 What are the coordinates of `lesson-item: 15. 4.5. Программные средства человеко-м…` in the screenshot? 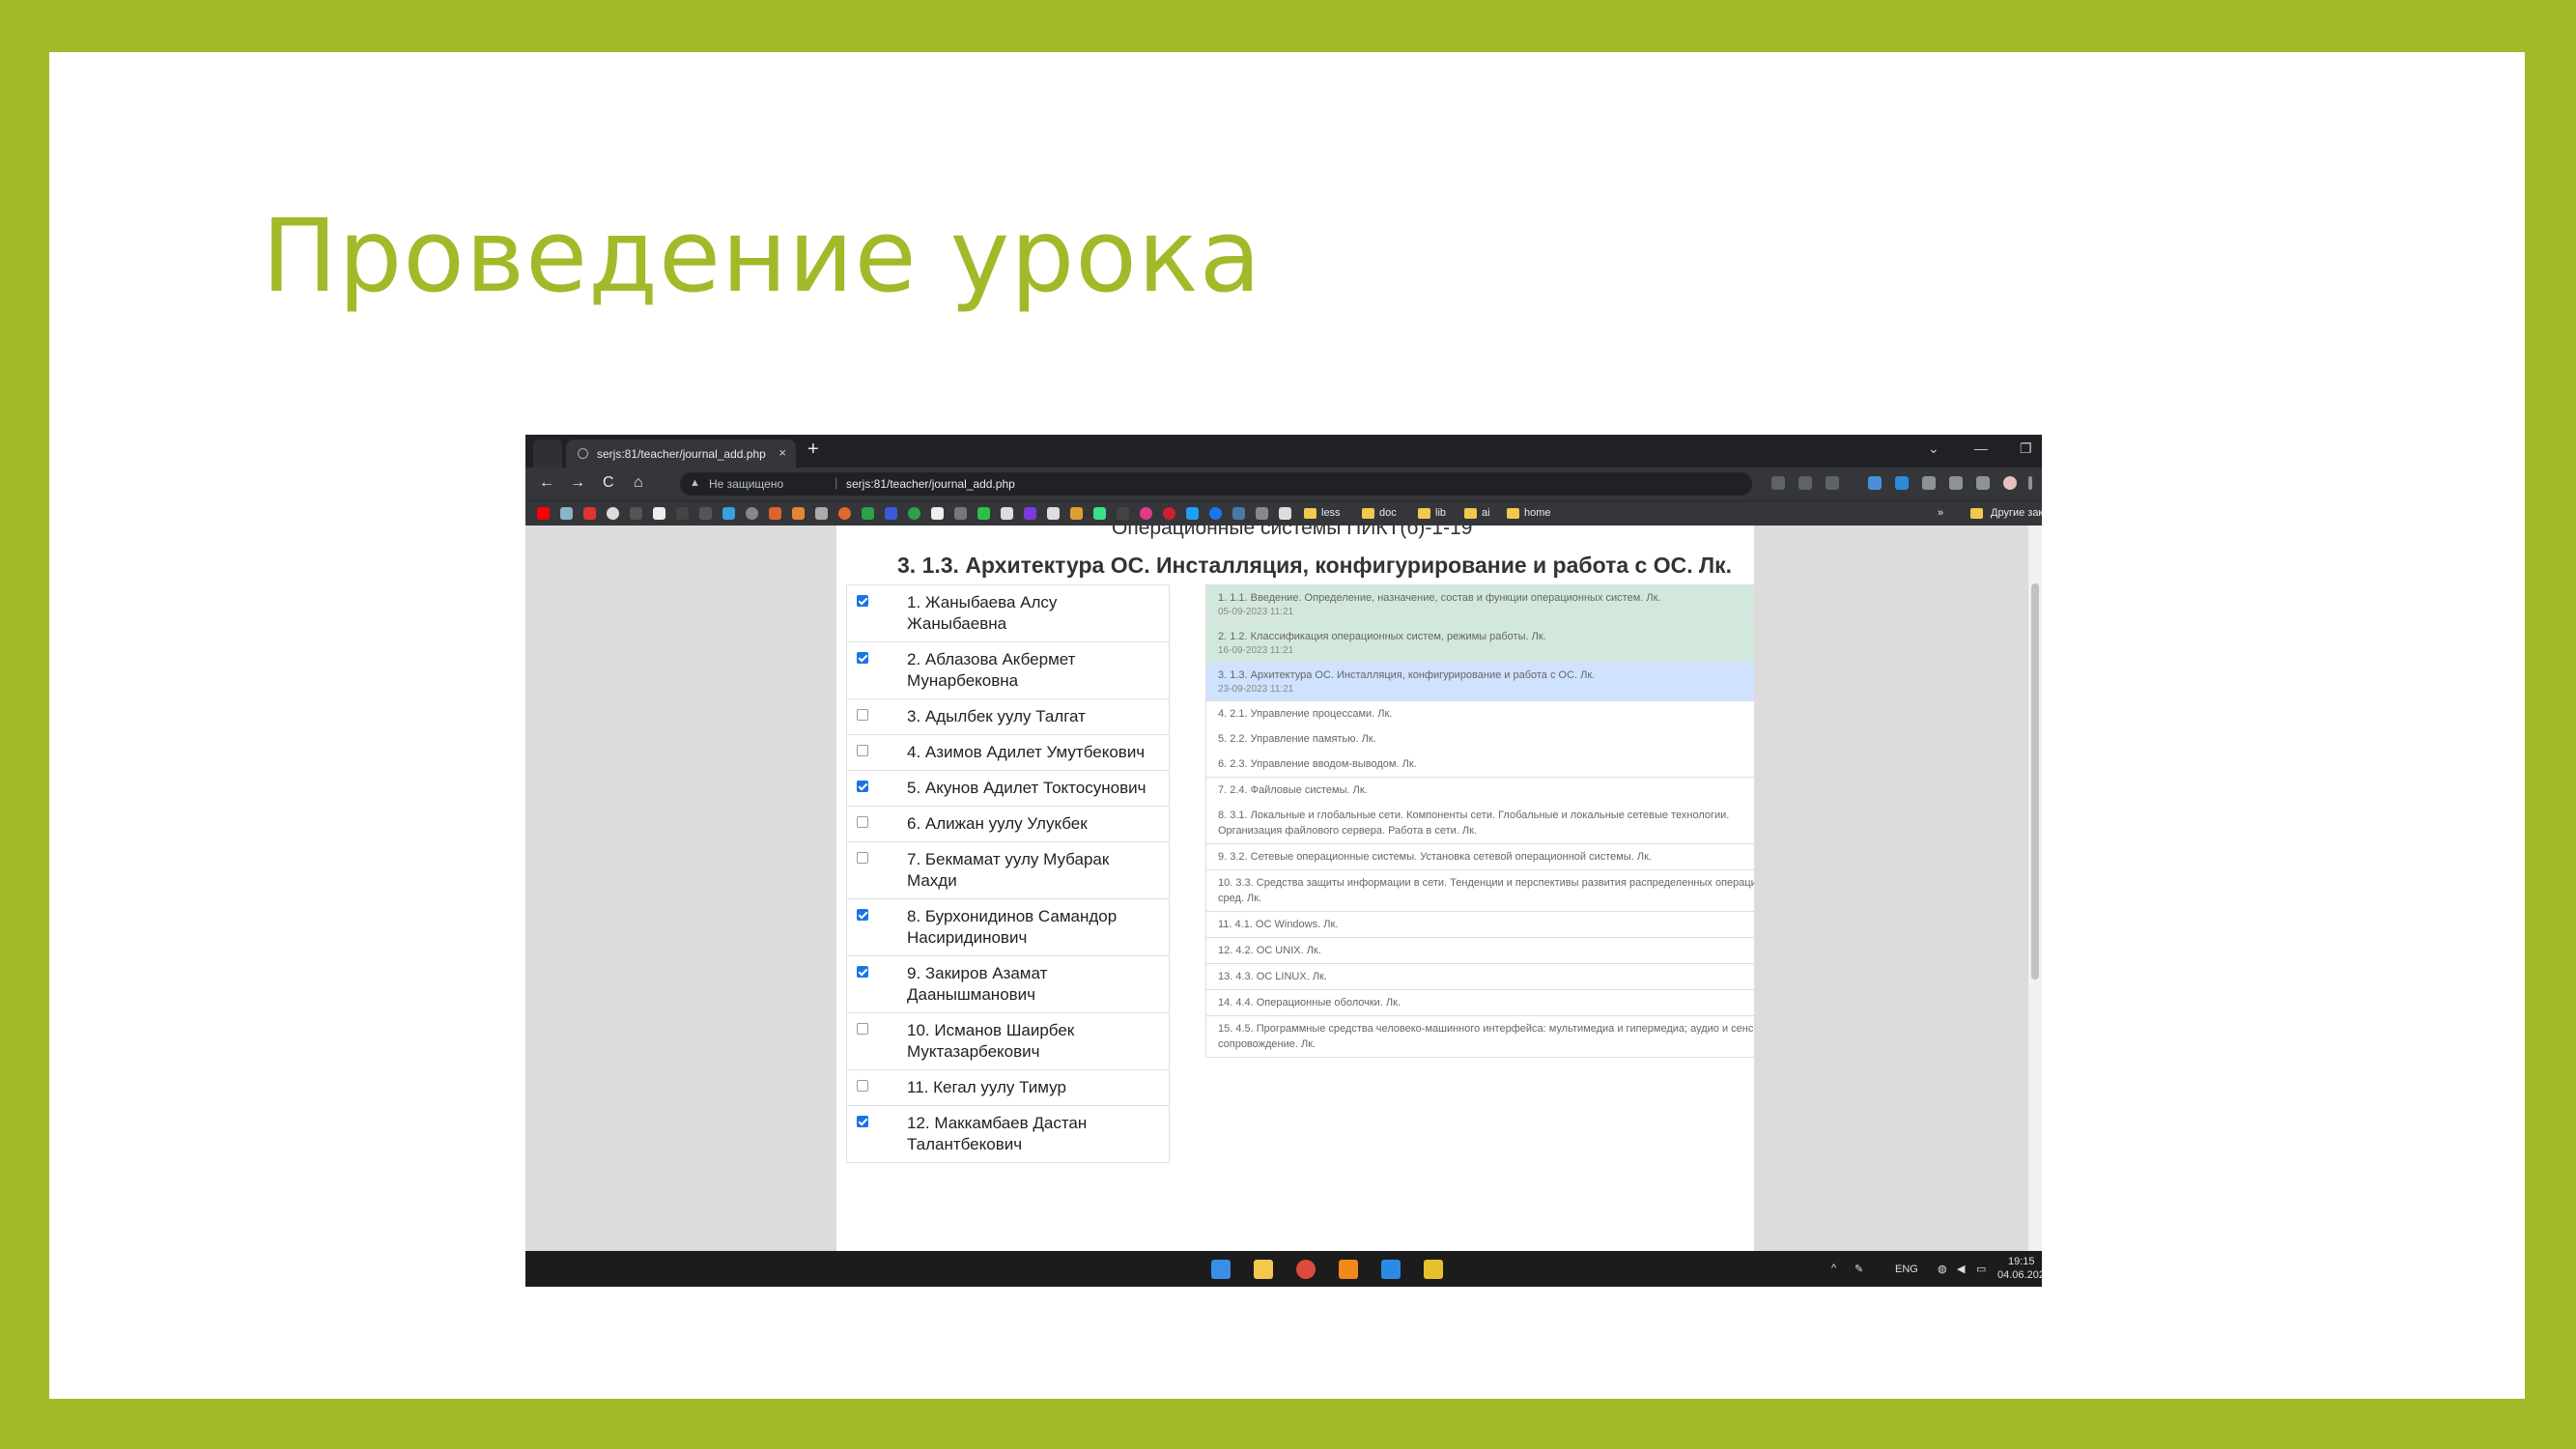 It's located at (1479, 1037).